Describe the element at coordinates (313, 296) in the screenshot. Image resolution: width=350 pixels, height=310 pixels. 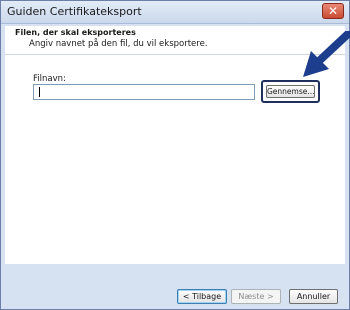
I see `cancel-button: Annuller` at that location.